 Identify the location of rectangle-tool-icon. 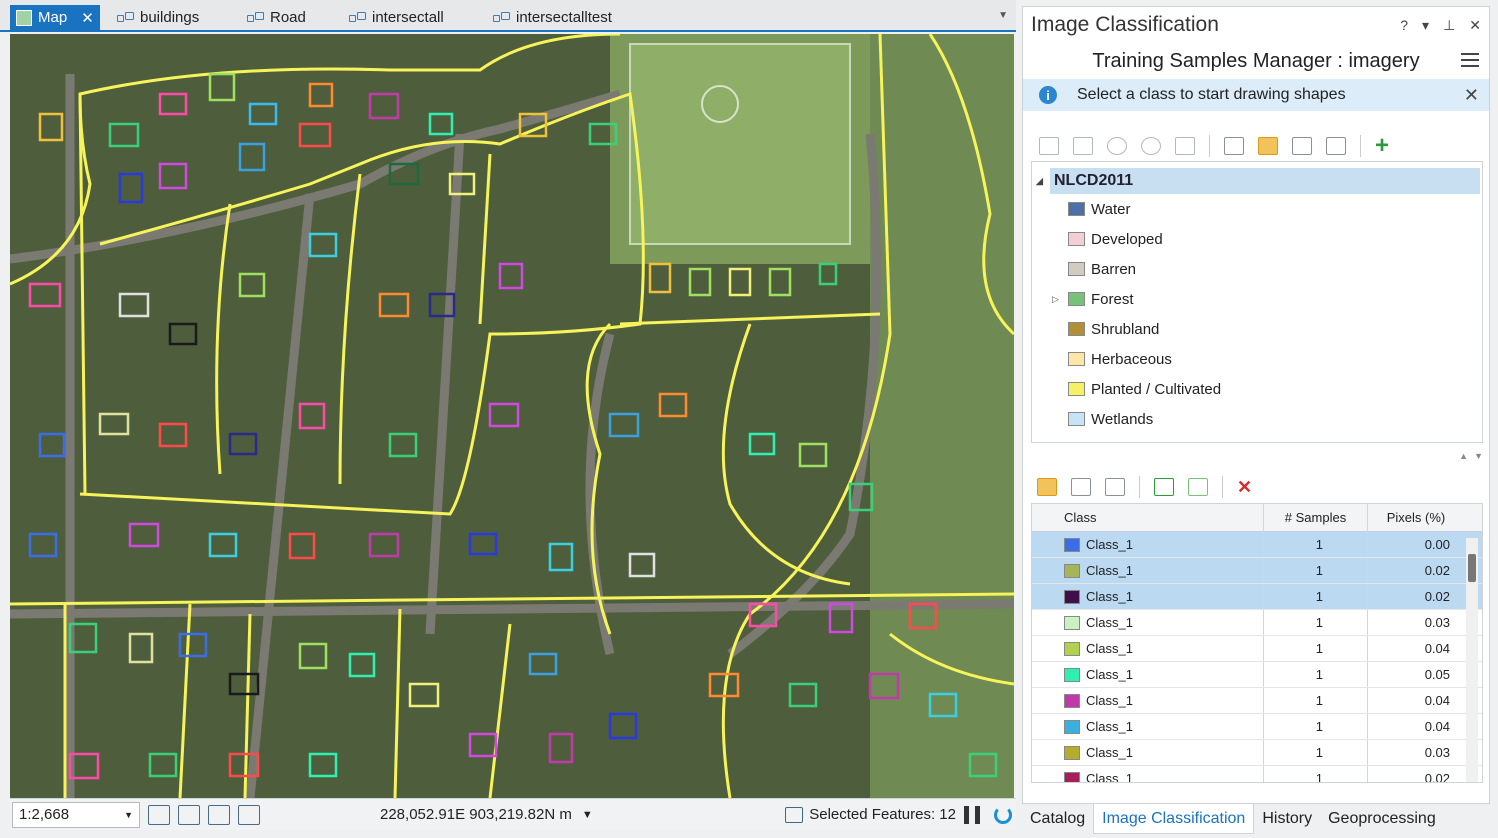
(1049, 146).